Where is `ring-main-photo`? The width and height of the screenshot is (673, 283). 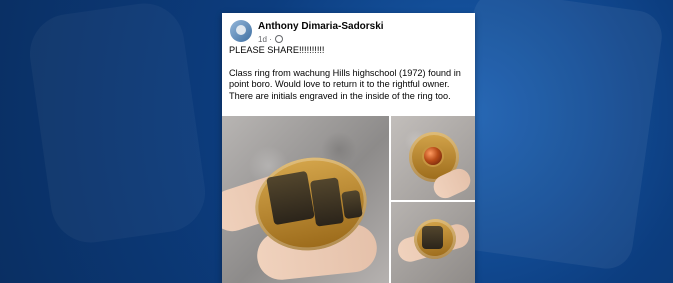
ring-main-photo is located at coordinates (305, 199).